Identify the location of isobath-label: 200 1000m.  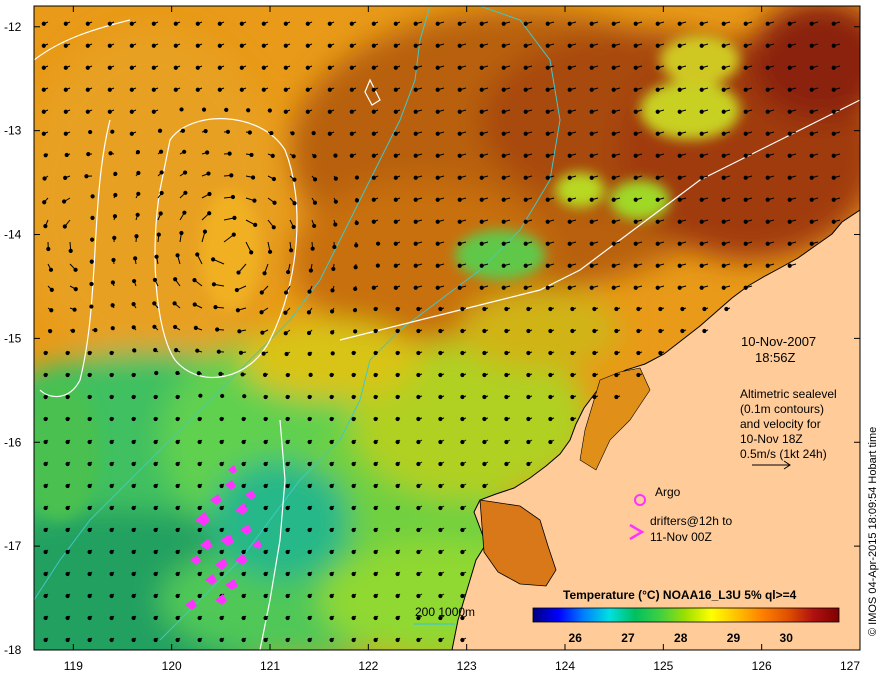
(445, 612).